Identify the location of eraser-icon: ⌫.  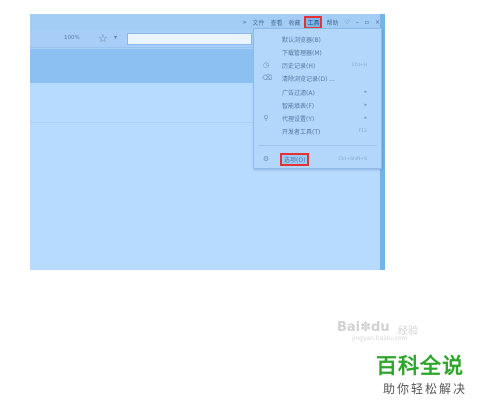
(267, 78).